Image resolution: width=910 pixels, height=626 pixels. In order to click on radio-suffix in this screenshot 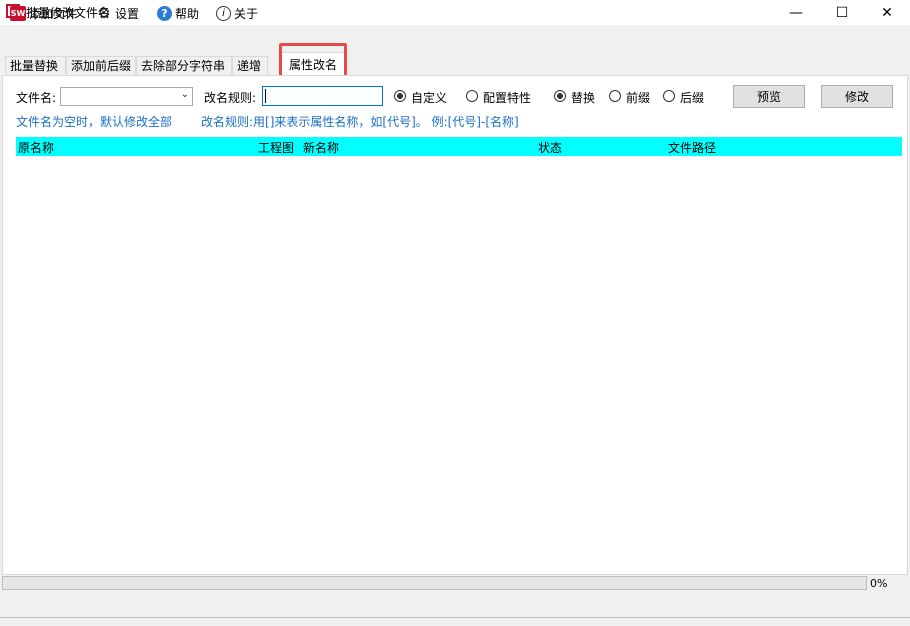, I will do `click(669, 96)`.